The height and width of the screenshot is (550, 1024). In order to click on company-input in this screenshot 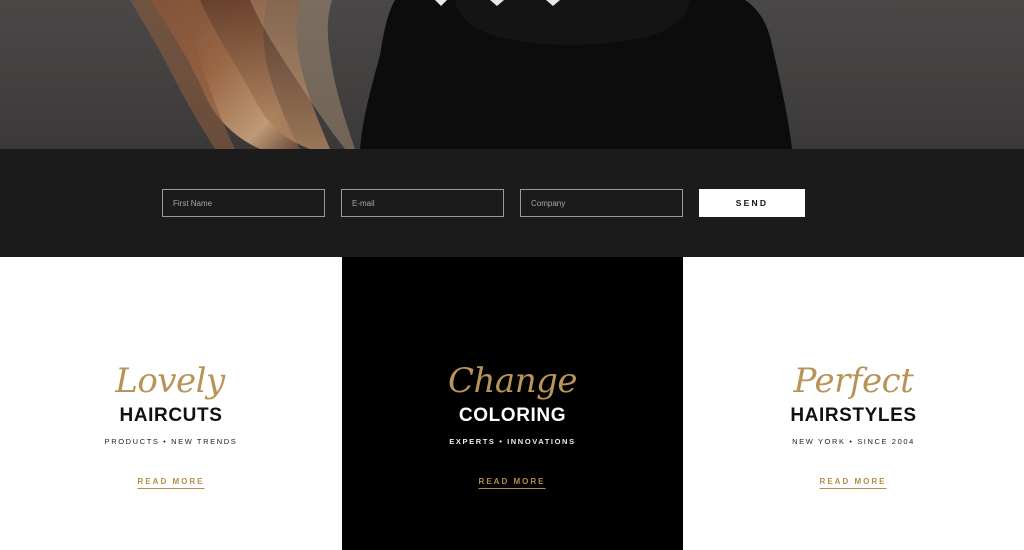, I will do `click(601, 203)`.